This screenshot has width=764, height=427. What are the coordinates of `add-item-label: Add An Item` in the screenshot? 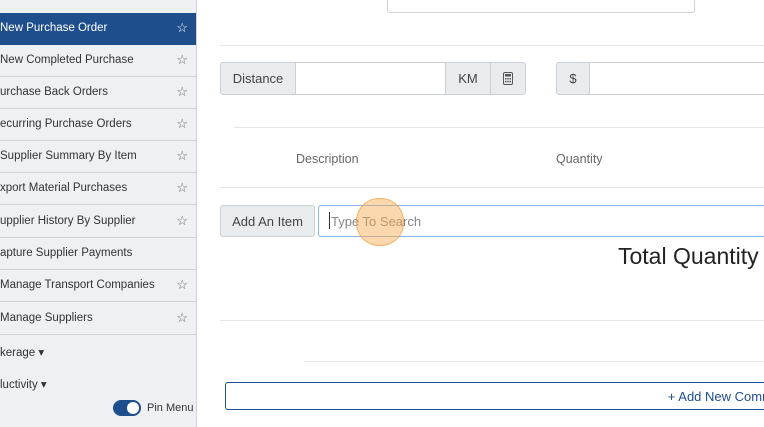 It's located at (267, 221).